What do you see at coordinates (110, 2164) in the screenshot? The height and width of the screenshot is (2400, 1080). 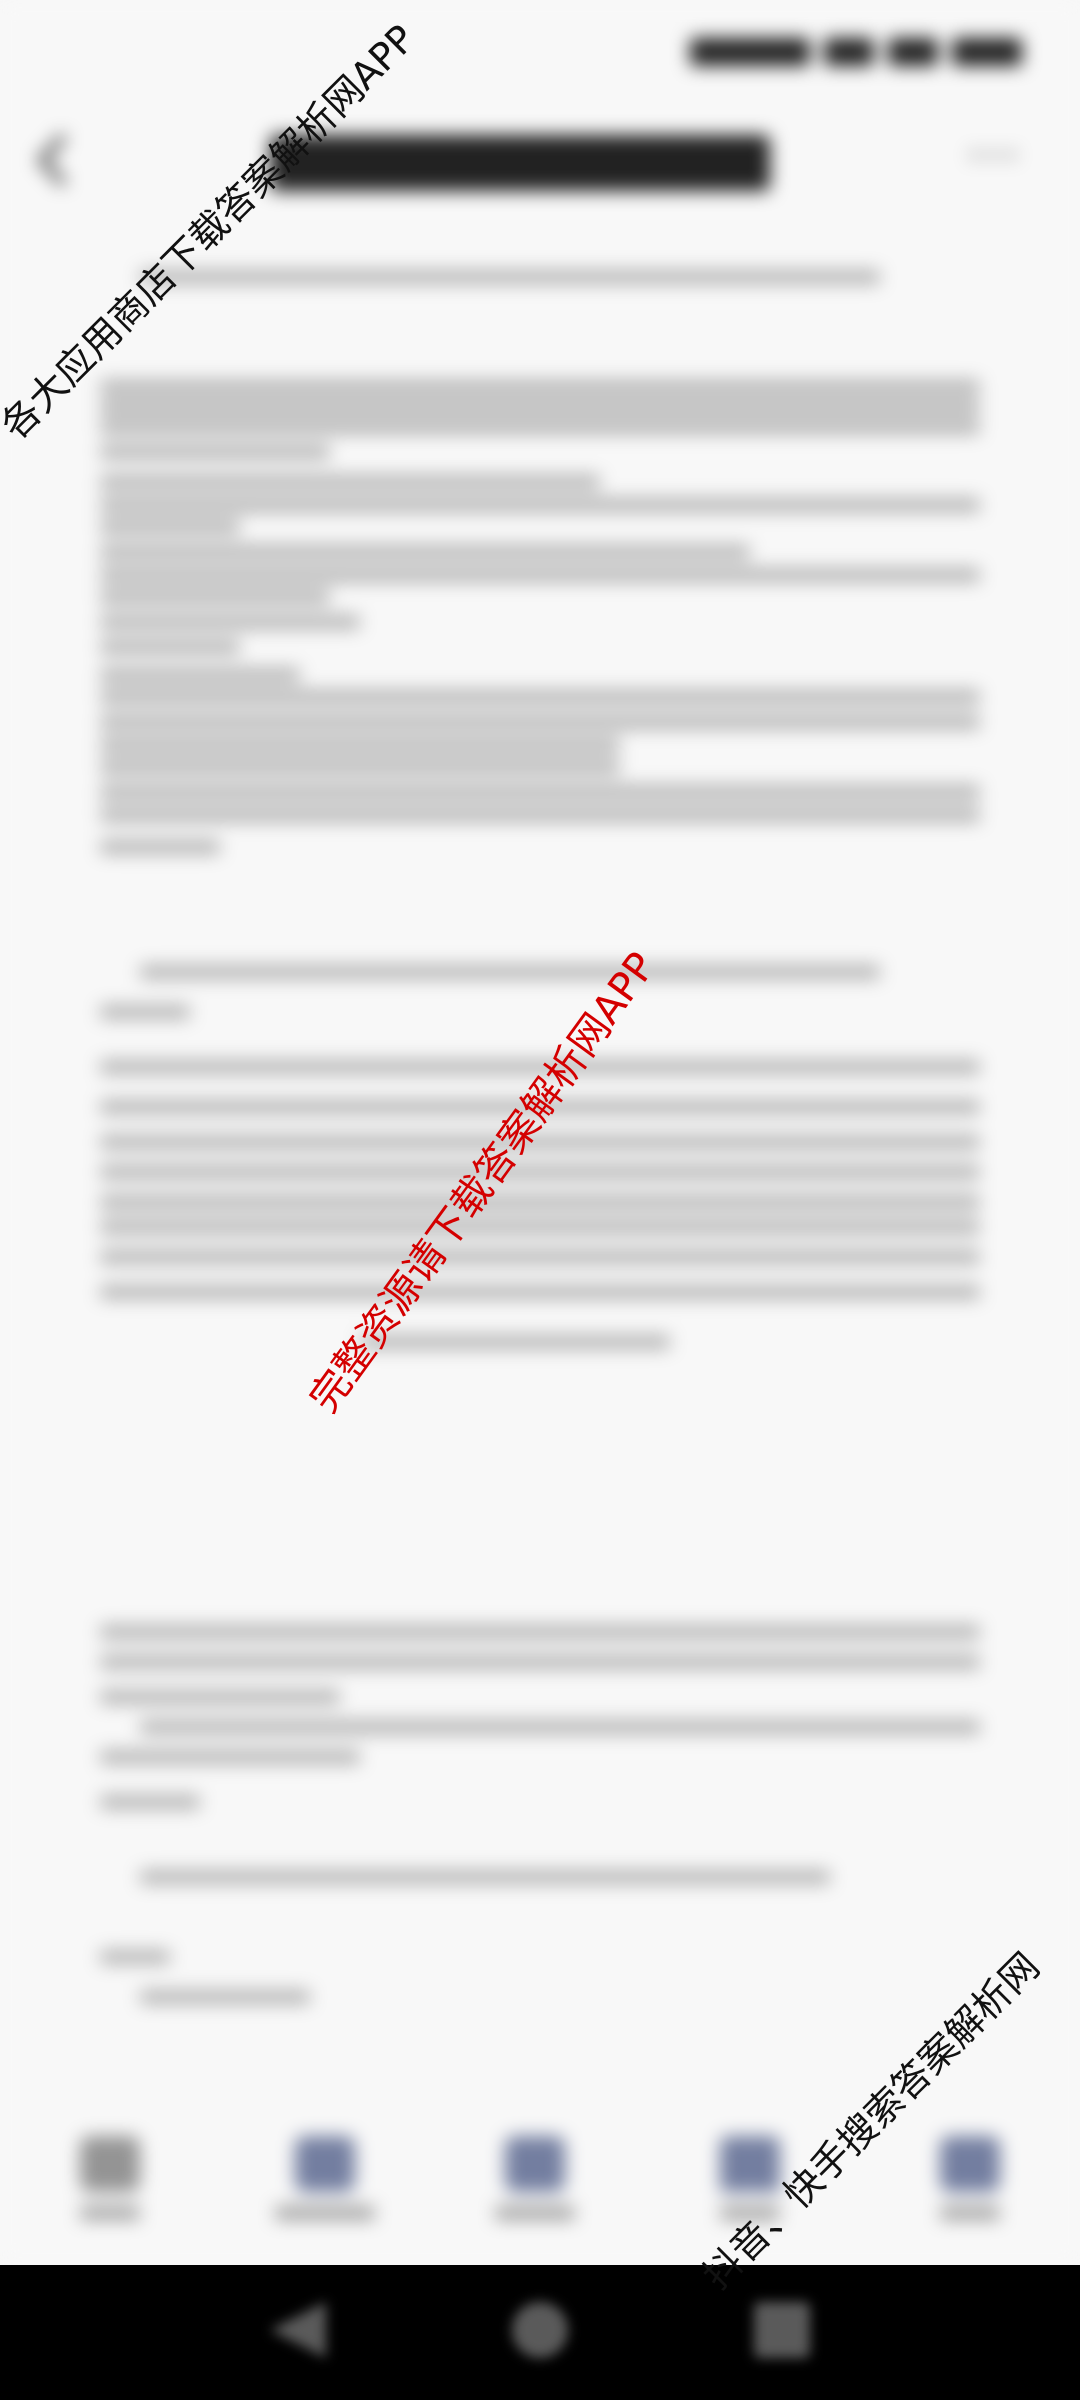 I see `pen-icon` at bounding box center [110, 2164].